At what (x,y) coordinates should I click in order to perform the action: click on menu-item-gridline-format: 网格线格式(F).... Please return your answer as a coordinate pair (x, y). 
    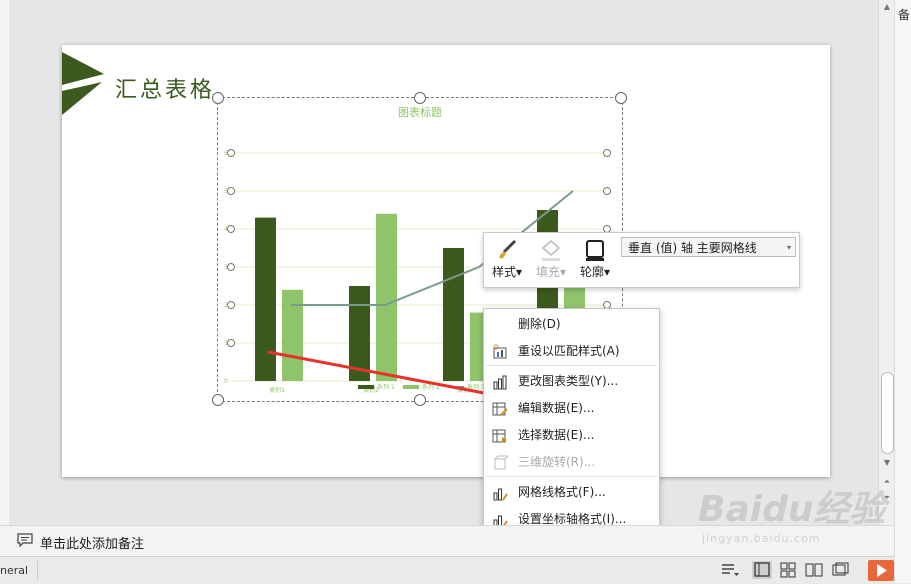
    Looking at the image, I should click on (571, 492).